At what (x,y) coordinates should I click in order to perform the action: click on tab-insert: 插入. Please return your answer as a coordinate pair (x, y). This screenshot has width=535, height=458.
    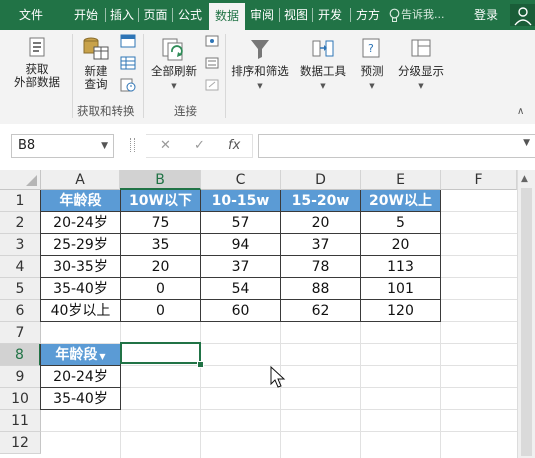
    Looking at the image, I should click on (122, 15).